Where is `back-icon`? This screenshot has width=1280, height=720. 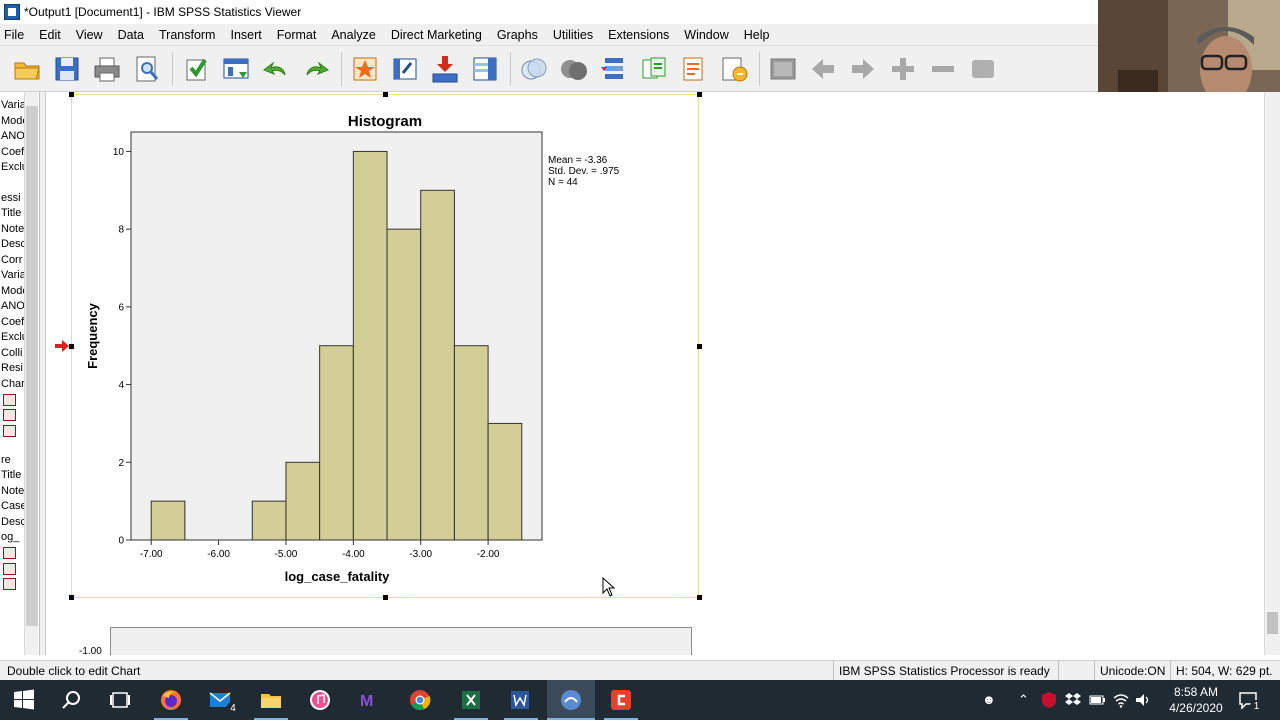
back-icon is located at coordinates (823, 69).